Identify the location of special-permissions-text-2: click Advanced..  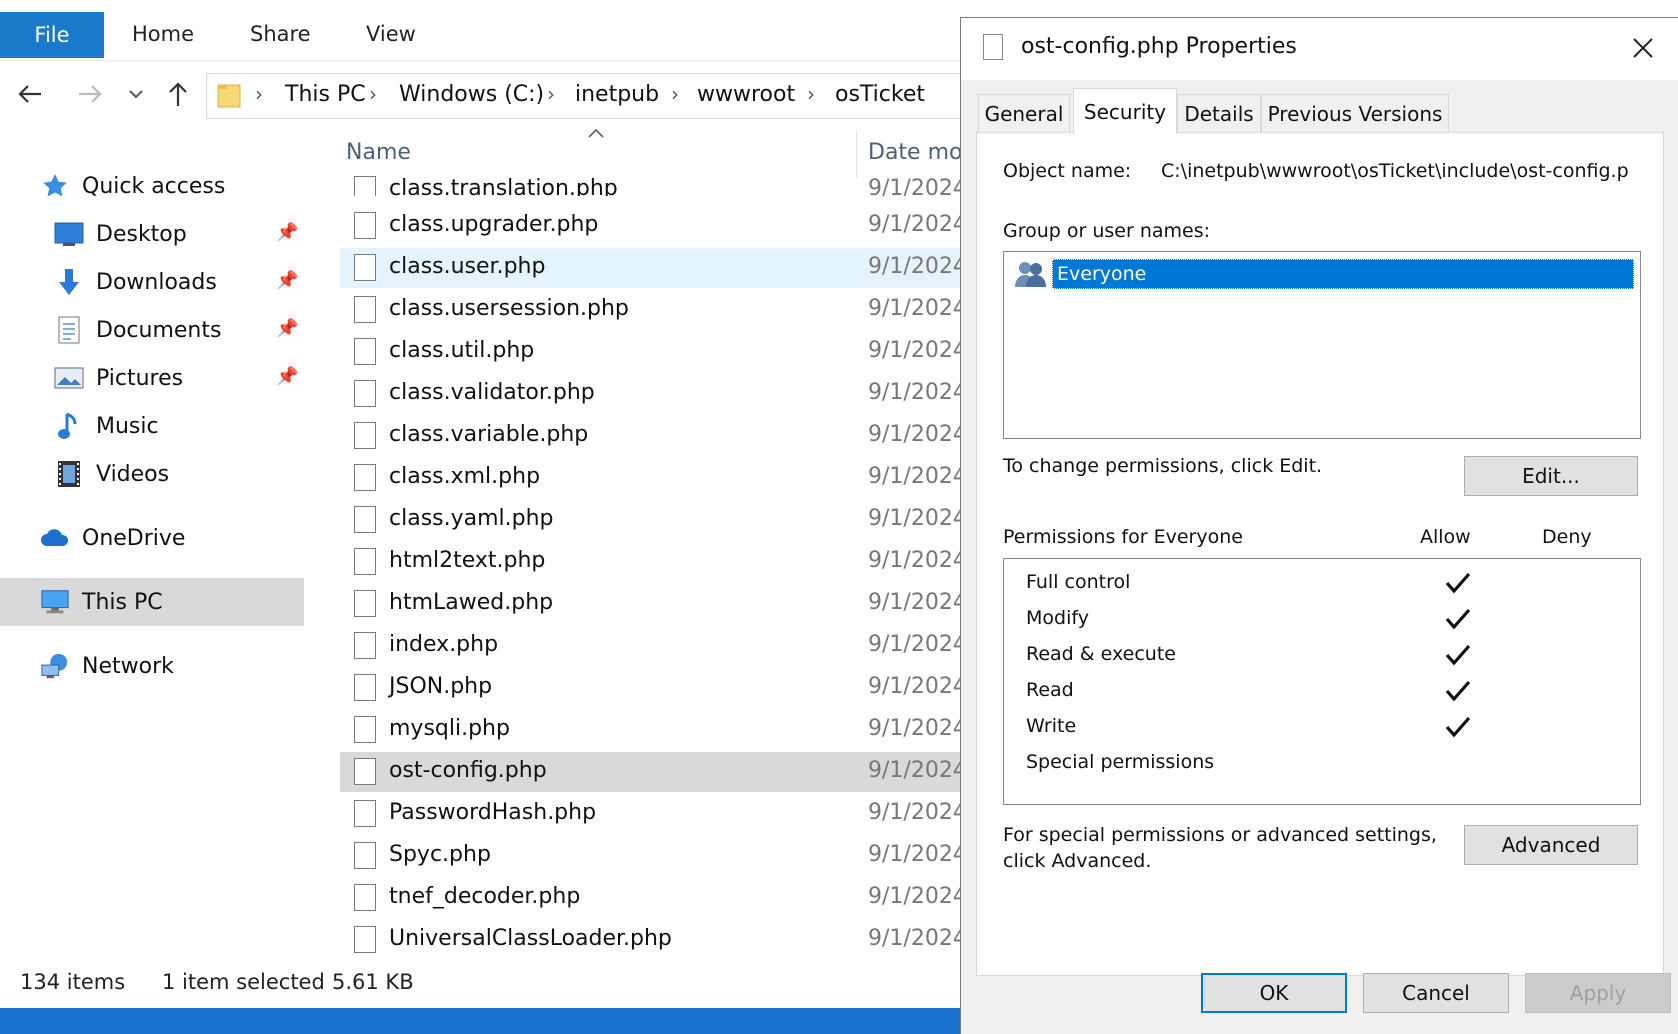
(1077, 861).